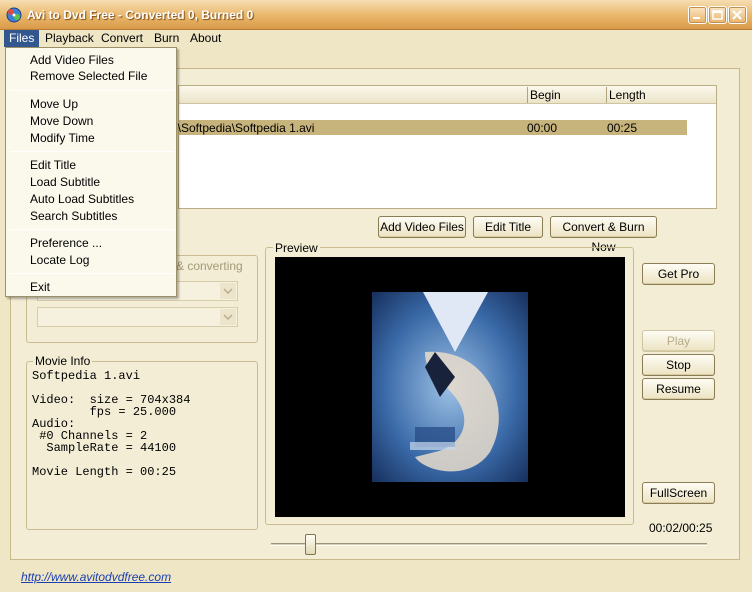  What do you see at coordinates (82, 199) in the screenshot?
I see `menu-item-auto-load-subtitles: Auto Load Subtitles` at bounding box center [82, 199].